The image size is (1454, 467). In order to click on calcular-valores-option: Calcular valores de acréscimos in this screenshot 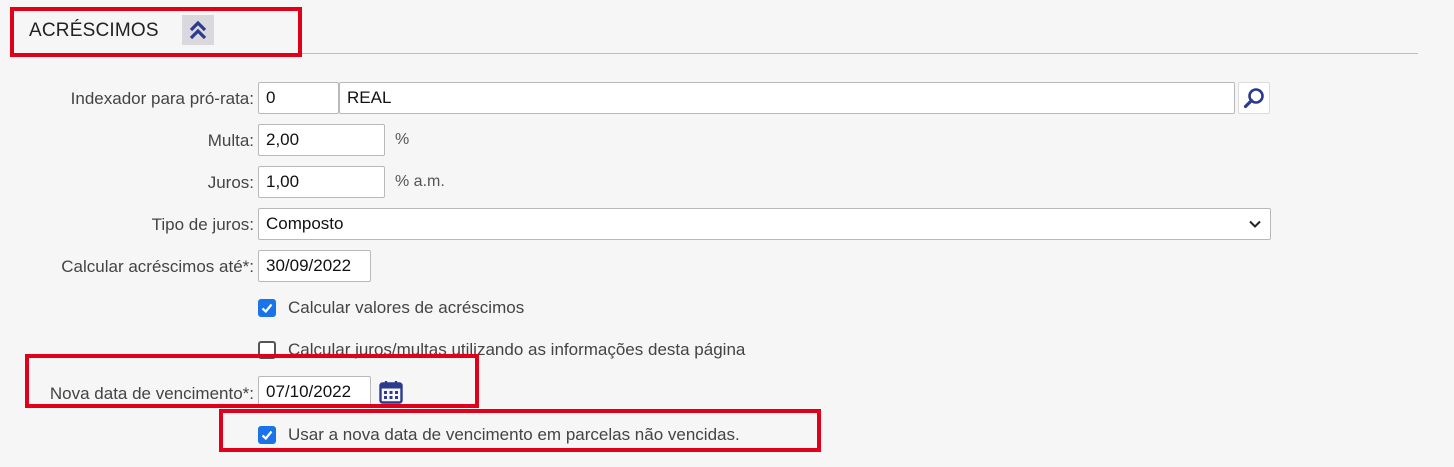, I will do `click(391, 308)`.